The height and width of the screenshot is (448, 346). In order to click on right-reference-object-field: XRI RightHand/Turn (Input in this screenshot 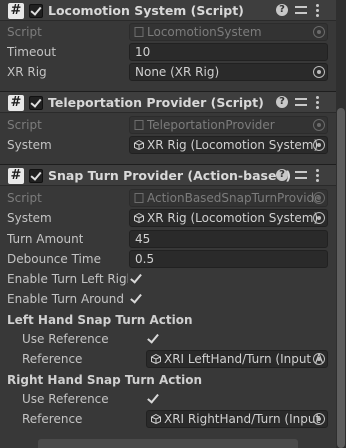, I will do `click(237, 419)`.